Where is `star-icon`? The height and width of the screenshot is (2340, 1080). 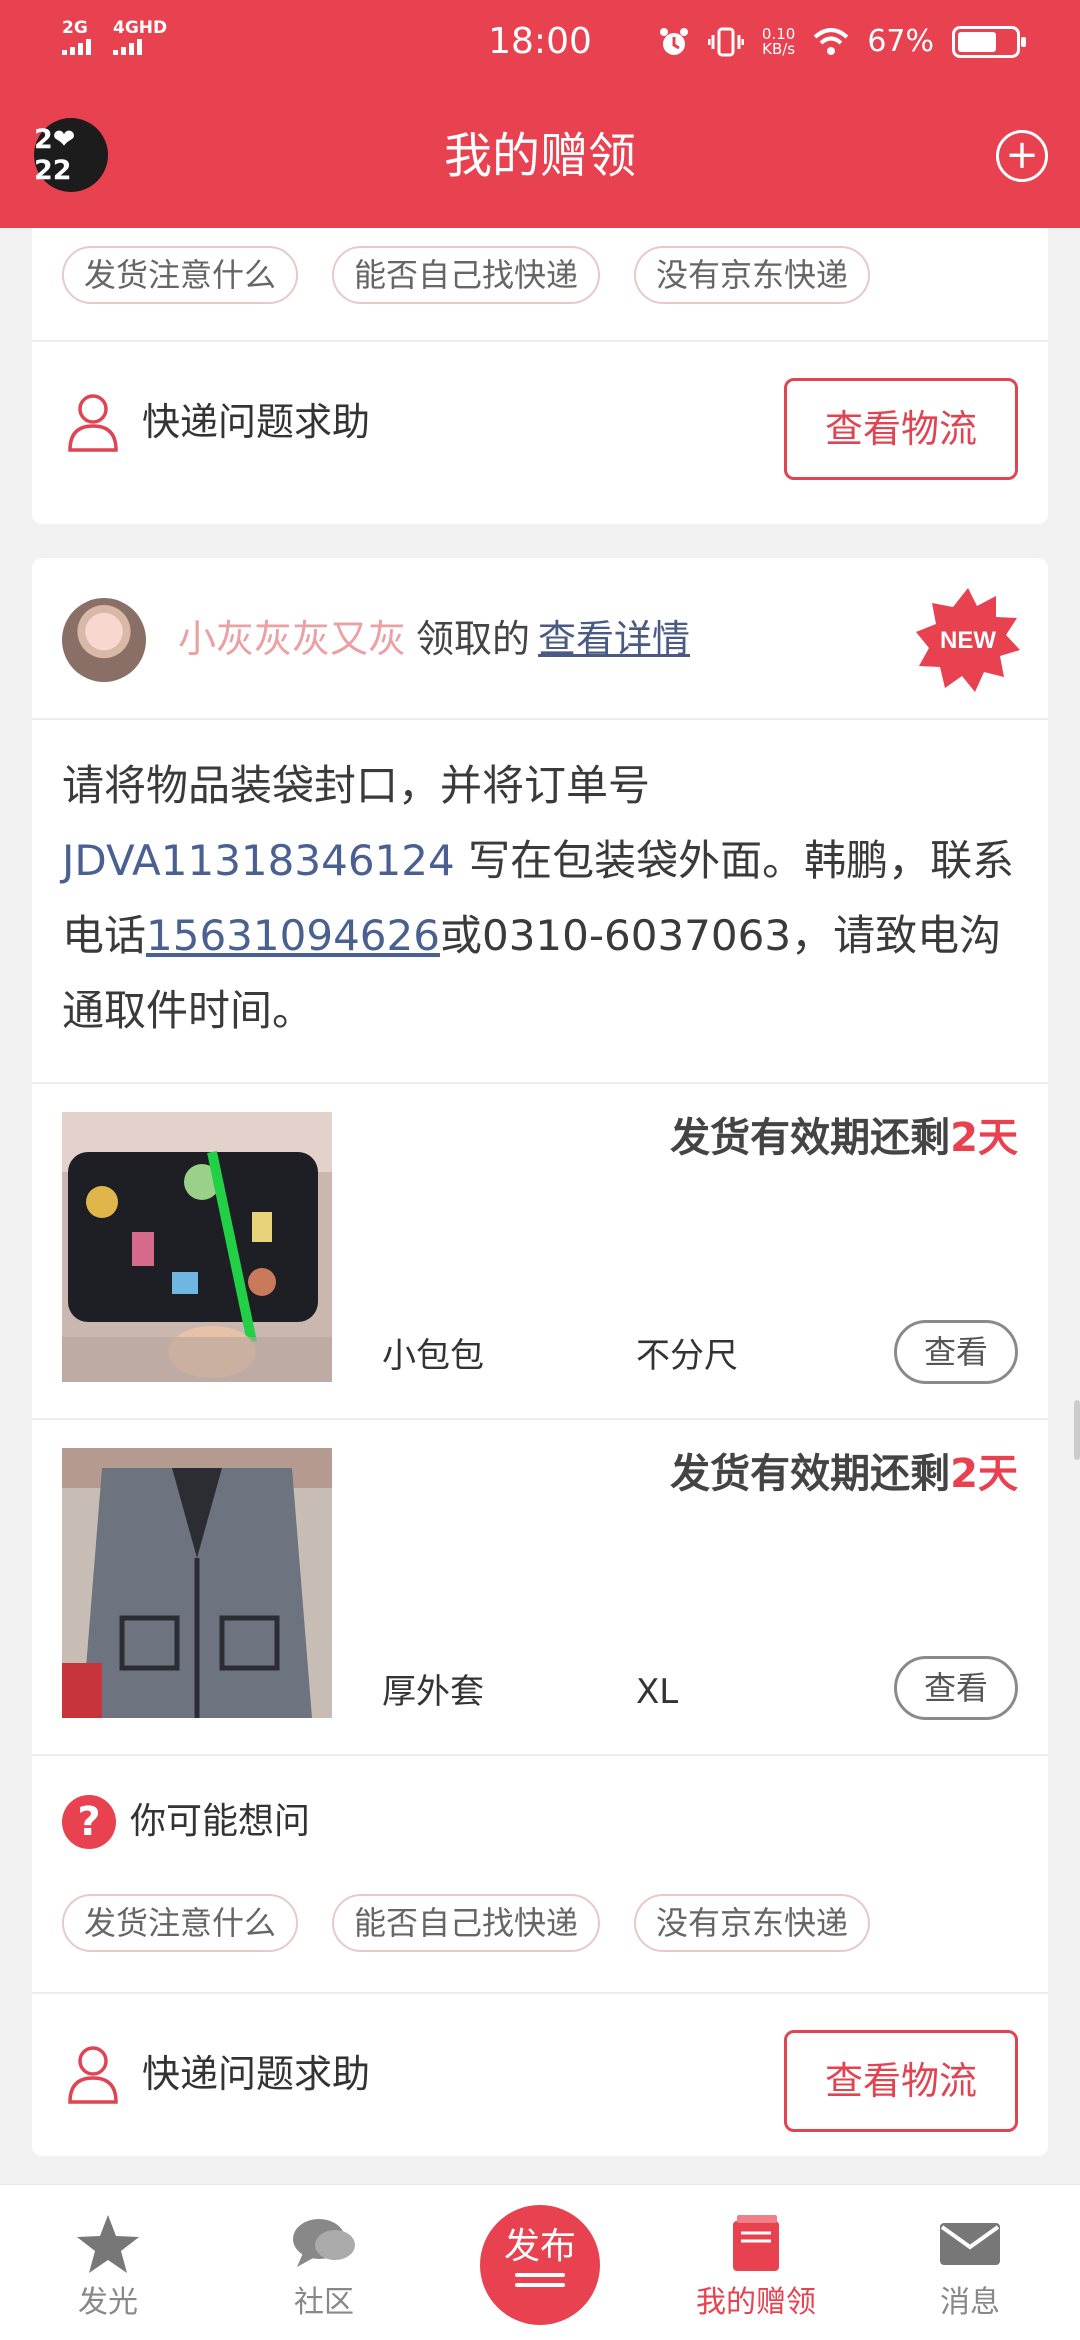
star-icon is located at coordinates (108, 2244).